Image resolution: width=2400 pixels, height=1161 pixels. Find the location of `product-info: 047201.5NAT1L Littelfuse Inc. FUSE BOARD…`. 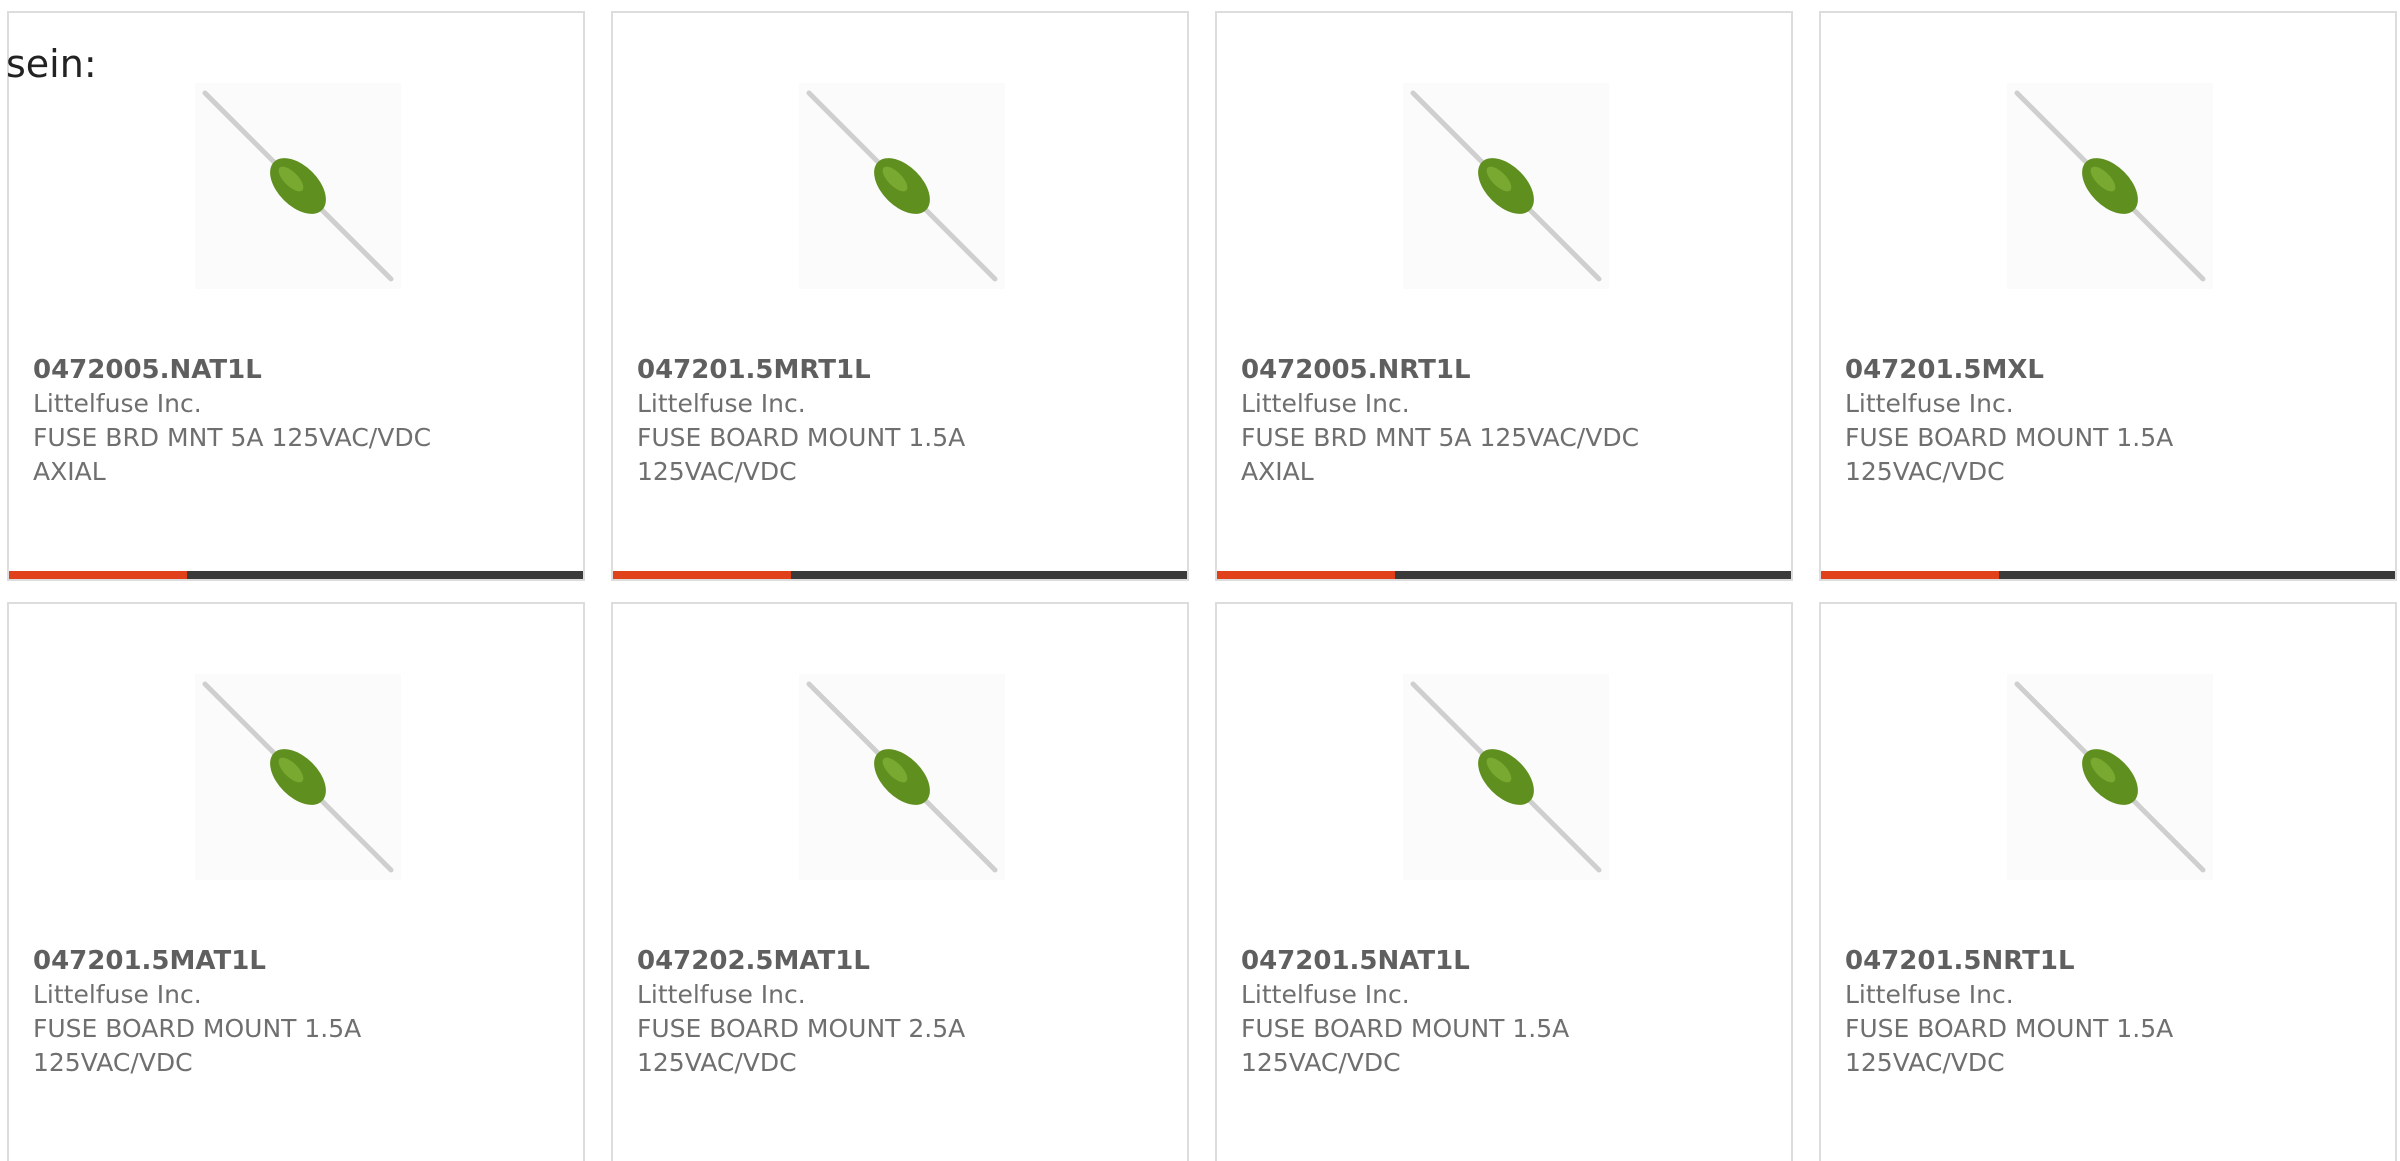

product-info: 047201.5NAT1L Littelfuse Inc. FUSE BOARD… is located at coordinates (1501, 1012).